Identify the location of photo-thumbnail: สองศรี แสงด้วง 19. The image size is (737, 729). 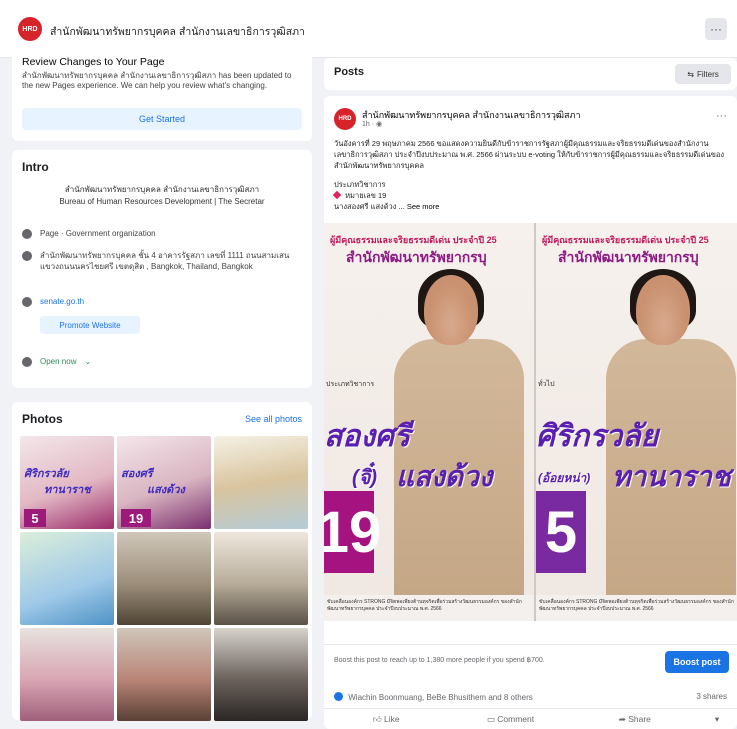
(164, 482).